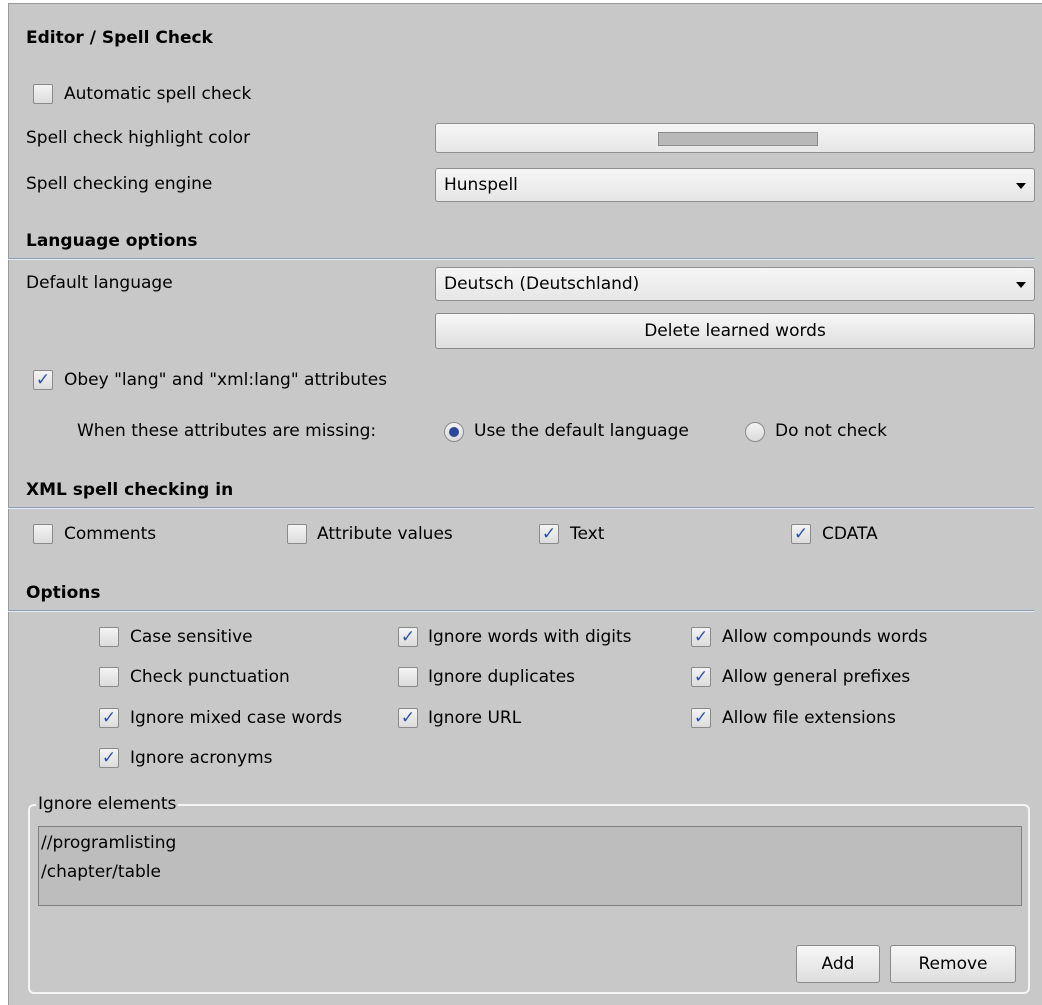  Describe the element at coordinates (809, 718) in the screenshot. I see `allow-file-extensions-label: Allow file extensions` at that location.